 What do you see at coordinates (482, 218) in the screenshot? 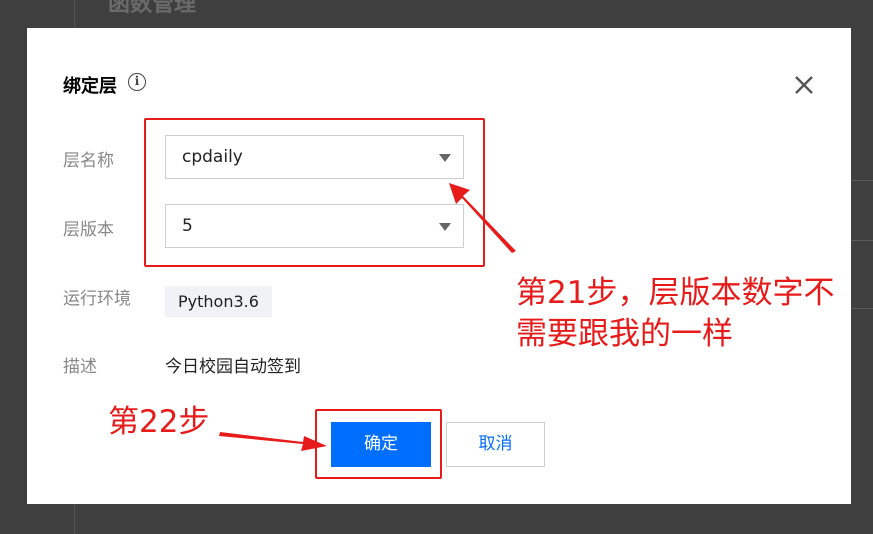
I see `arrow-step21` at bounding box center [482, 218].